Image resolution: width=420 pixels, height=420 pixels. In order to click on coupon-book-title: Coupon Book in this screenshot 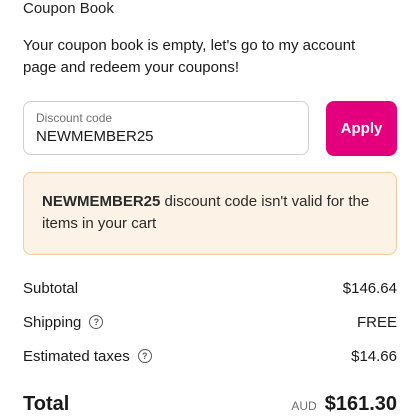, I will do `click(68, 8)`.